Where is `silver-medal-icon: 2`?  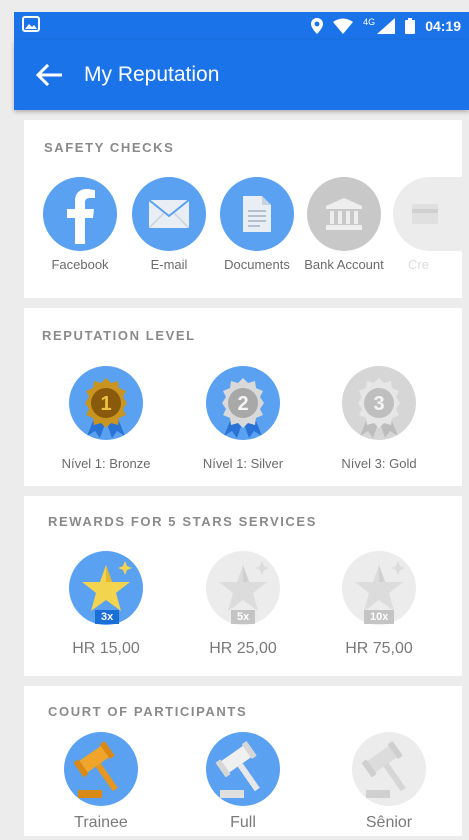
silver-medal-icon: 2 is located at coordinates (243, 408).